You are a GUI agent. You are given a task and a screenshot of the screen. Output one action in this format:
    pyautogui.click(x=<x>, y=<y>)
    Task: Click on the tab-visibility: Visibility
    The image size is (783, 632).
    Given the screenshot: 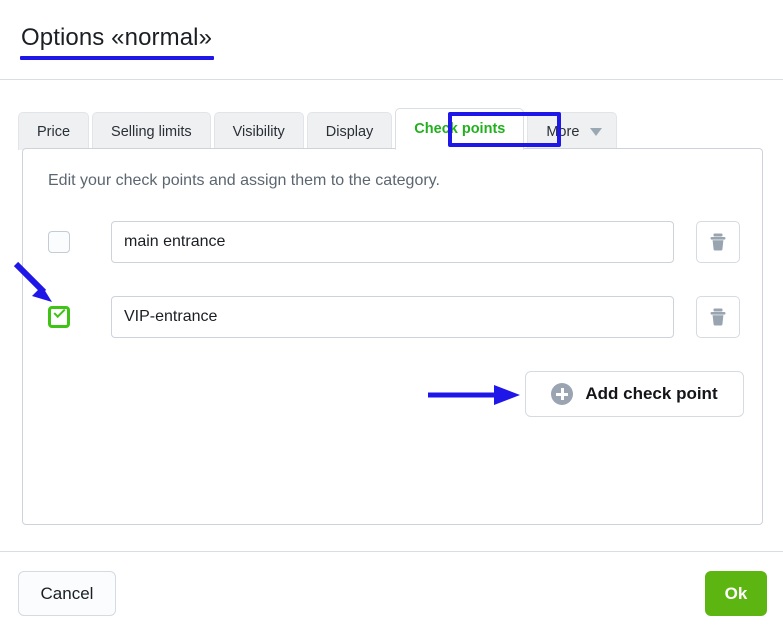 What is the action you would take?
    pyautogui.click(x=258, y=131)
    